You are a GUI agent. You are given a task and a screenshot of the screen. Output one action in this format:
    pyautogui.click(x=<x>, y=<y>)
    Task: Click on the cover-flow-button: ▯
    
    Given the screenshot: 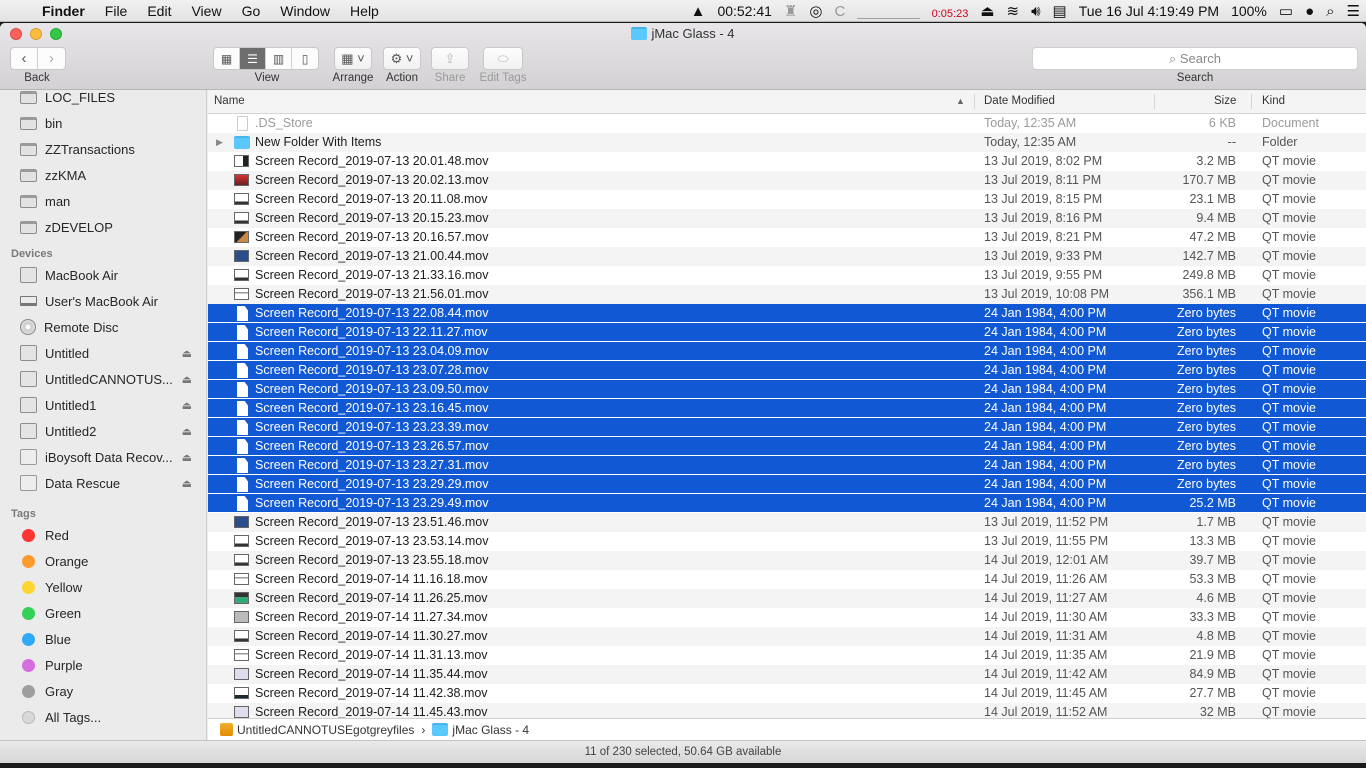 What is the action you would take?
    pyautogui.click(x=305, y=58)
    